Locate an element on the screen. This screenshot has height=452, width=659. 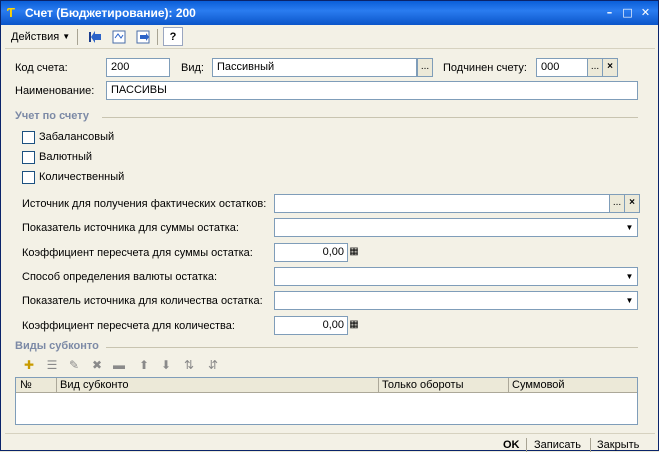
qty-source-select is located at coordinates (456, 300).